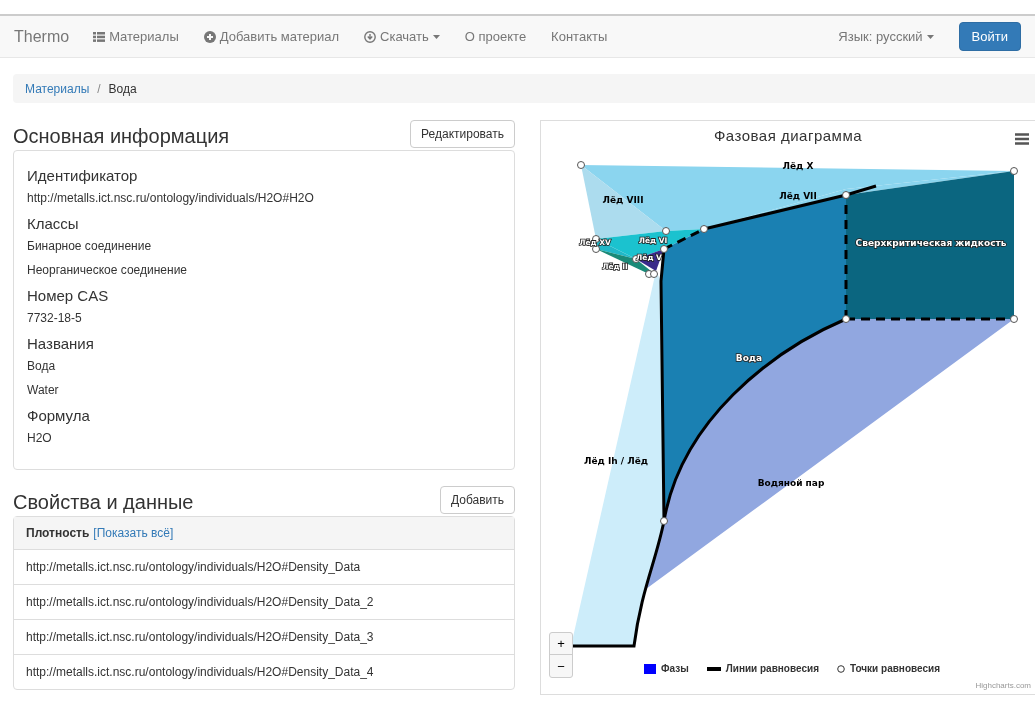 The width and height of the screenshot is (1035, 715). What do you see at coordinates (495, 36) in the screenshot?
I see `nav-link: О проекте` at bounding box center [495, 36].